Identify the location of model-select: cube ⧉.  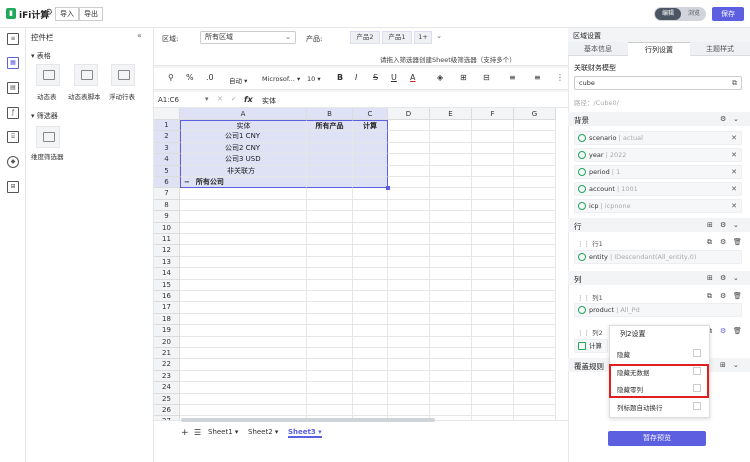
(658, 83).